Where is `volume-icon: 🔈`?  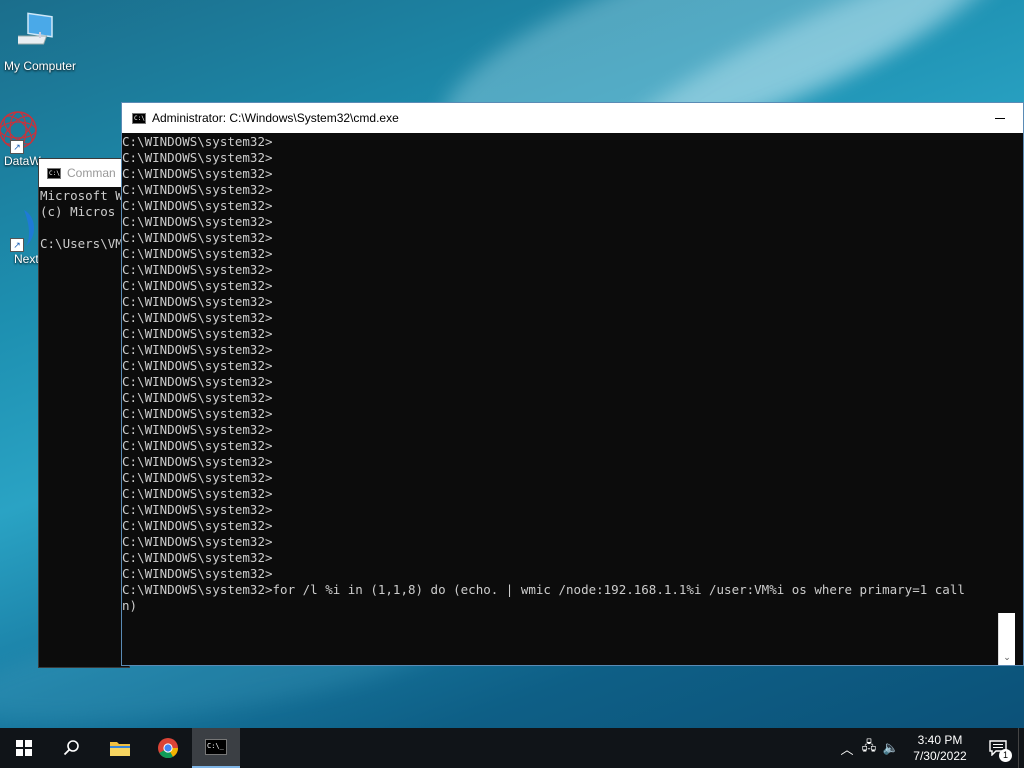 volume-icon: 🔈 is located at coordinates (891, 748).